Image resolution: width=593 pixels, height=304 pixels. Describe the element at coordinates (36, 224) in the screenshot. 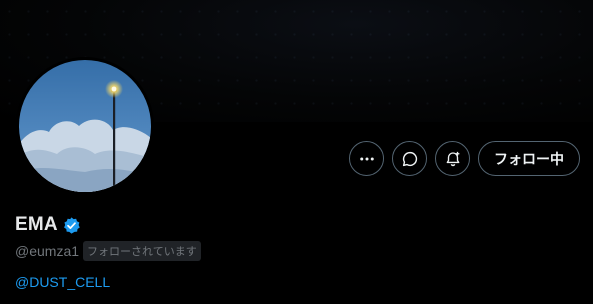

I see `display-name: EMA` at that location.